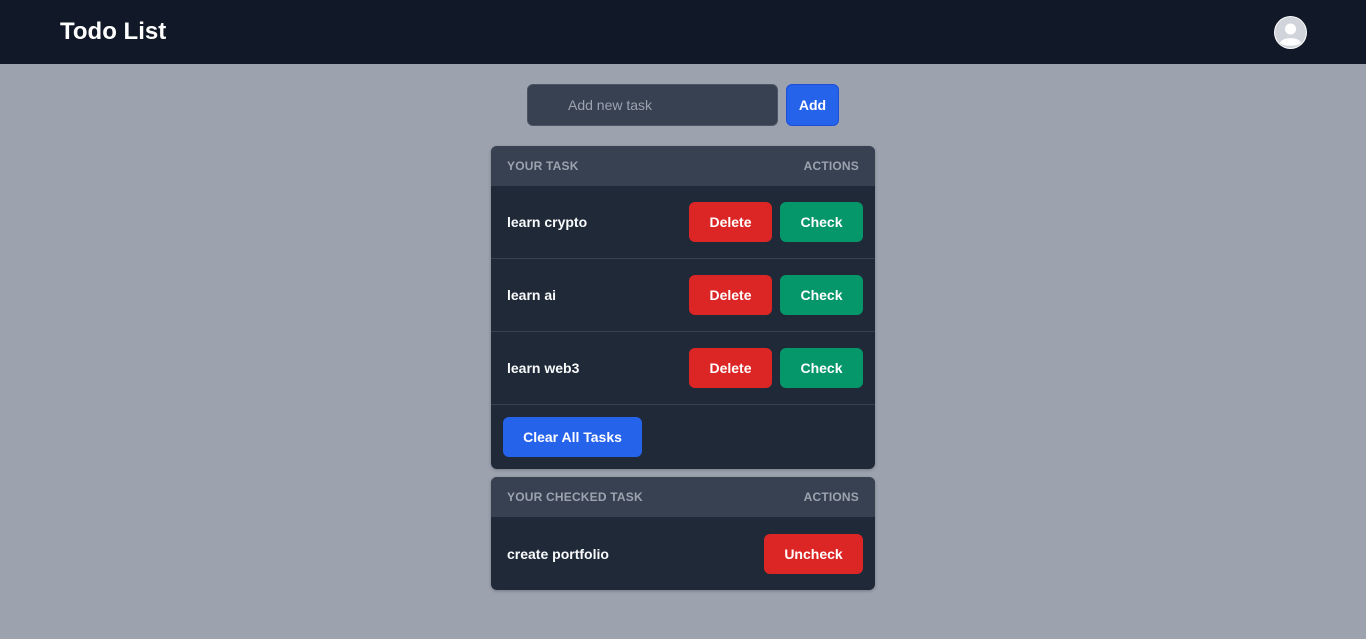 The image size is (1366, 639). I want to click on task-label: learn ai, so click(532, 295).